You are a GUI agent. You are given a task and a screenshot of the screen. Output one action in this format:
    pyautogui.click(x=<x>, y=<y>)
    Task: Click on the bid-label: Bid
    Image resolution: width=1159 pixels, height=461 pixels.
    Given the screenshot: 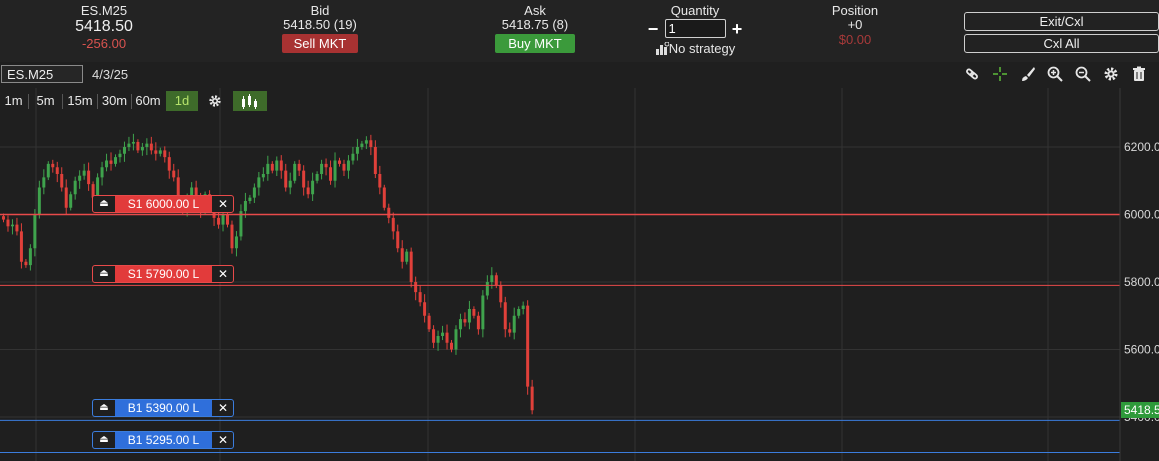 What is the action you would take?
    pyautogui.click(x=320, y=10)
    